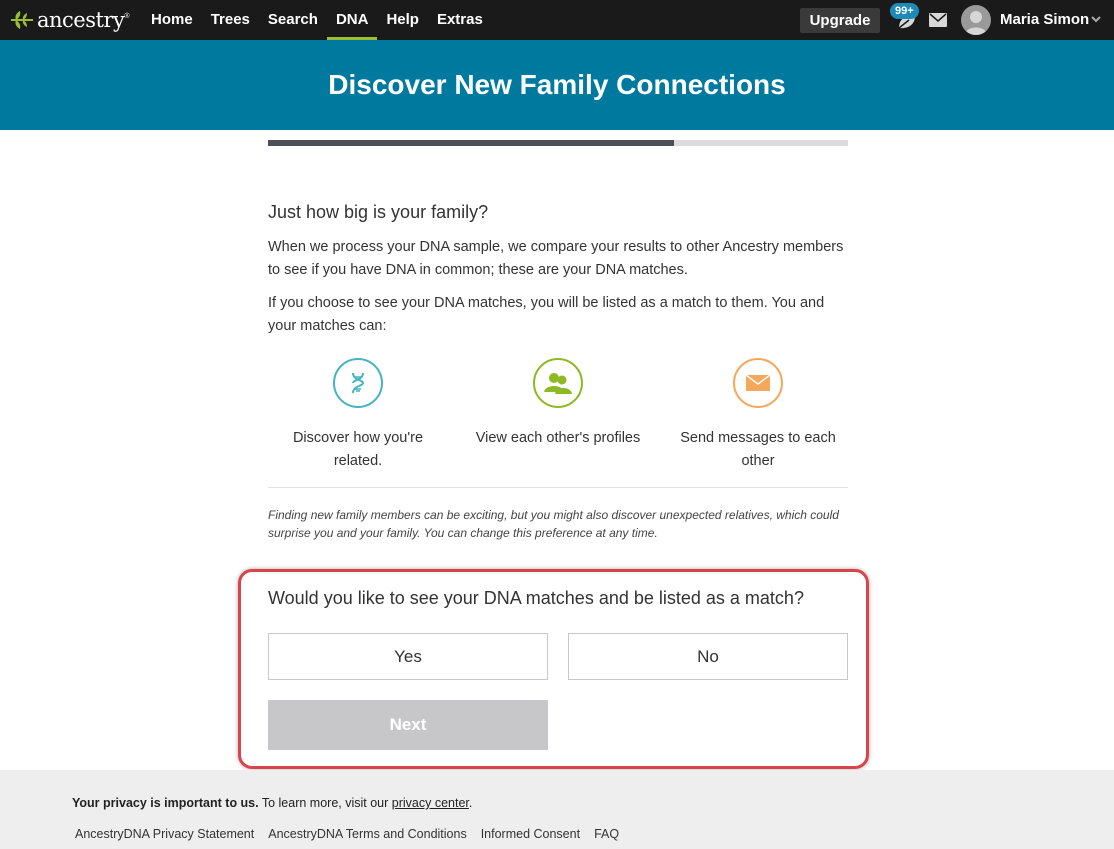  Describe the element at coordinates (606, 834) in the screenshot. I see `footer-link-faq: FAQ` at that location.